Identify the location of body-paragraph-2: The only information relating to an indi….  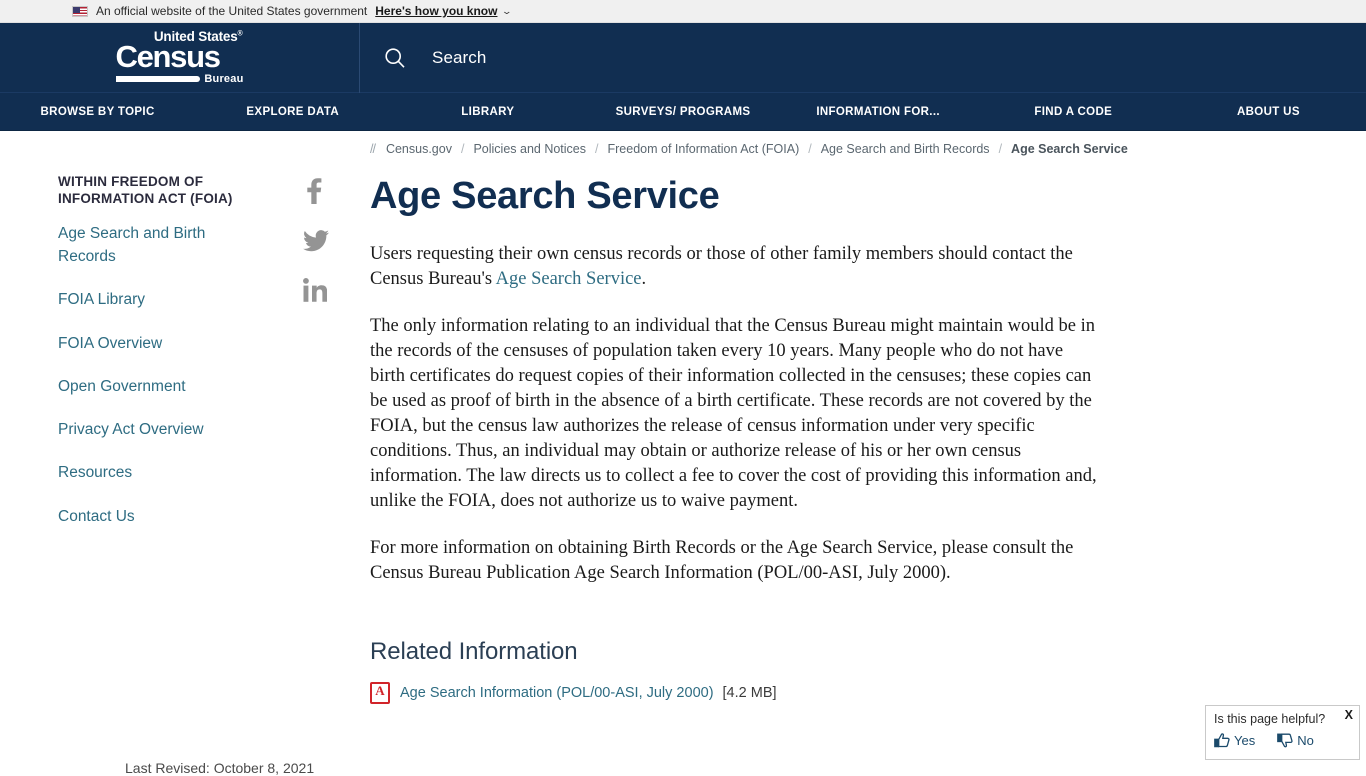
(736, 414).